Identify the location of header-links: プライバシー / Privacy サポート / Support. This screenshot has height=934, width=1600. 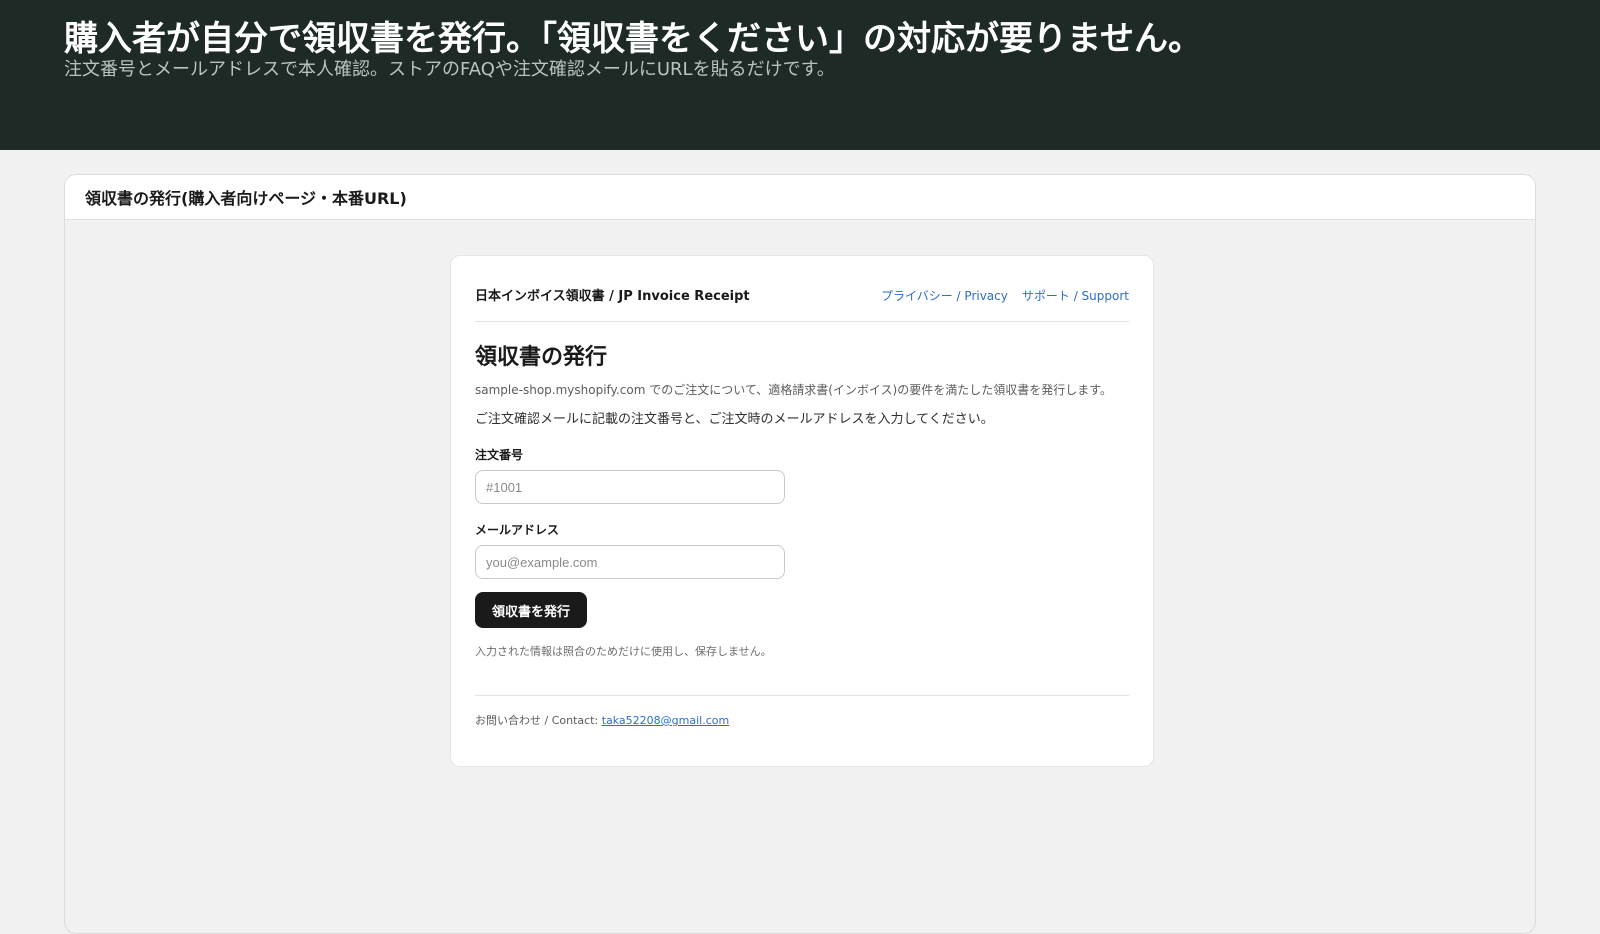
(1005, 295).